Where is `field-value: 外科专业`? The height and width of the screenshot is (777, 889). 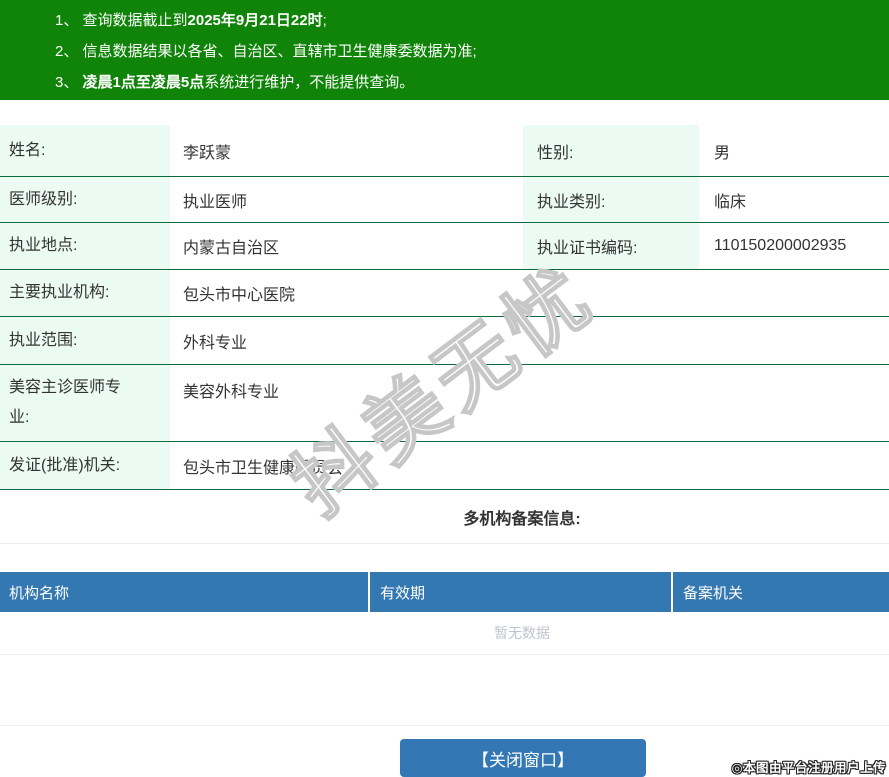
field-value: 外科专业 is located at coordinates (215, 343).